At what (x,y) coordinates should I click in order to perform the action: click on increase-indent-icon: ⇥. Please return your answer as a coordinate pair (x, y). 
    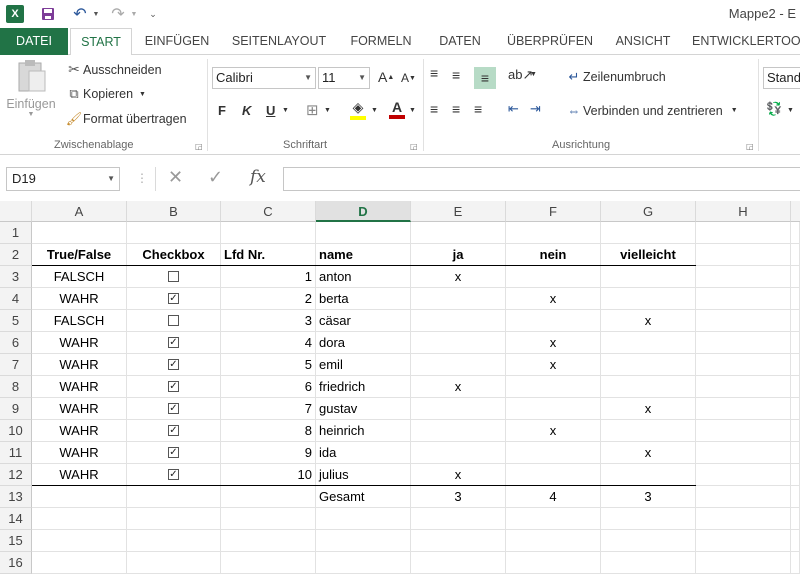
    Looking at the image, I should click on (535, 109).